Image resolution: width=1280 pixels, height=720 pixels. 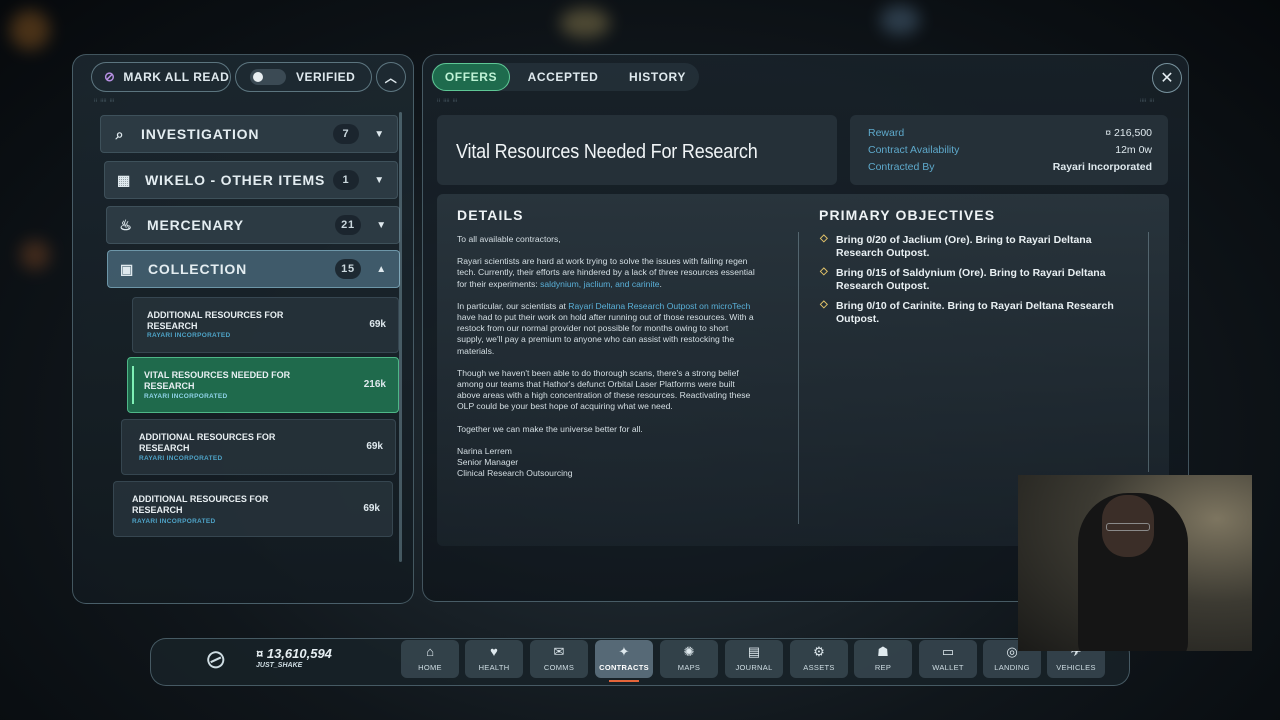 I want to click on webcam-overlay, so click(x=1135, y=563).